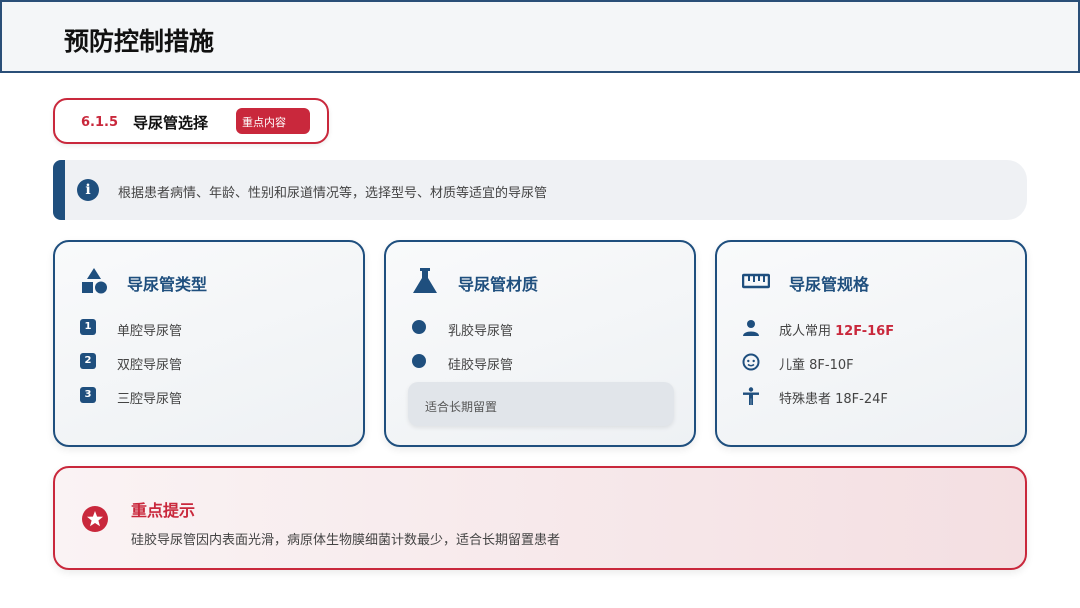  What do you see at coordinates (89, 362) in the screenshot?
I see `number-2-icon: 2` at bounding box center [89, 362].